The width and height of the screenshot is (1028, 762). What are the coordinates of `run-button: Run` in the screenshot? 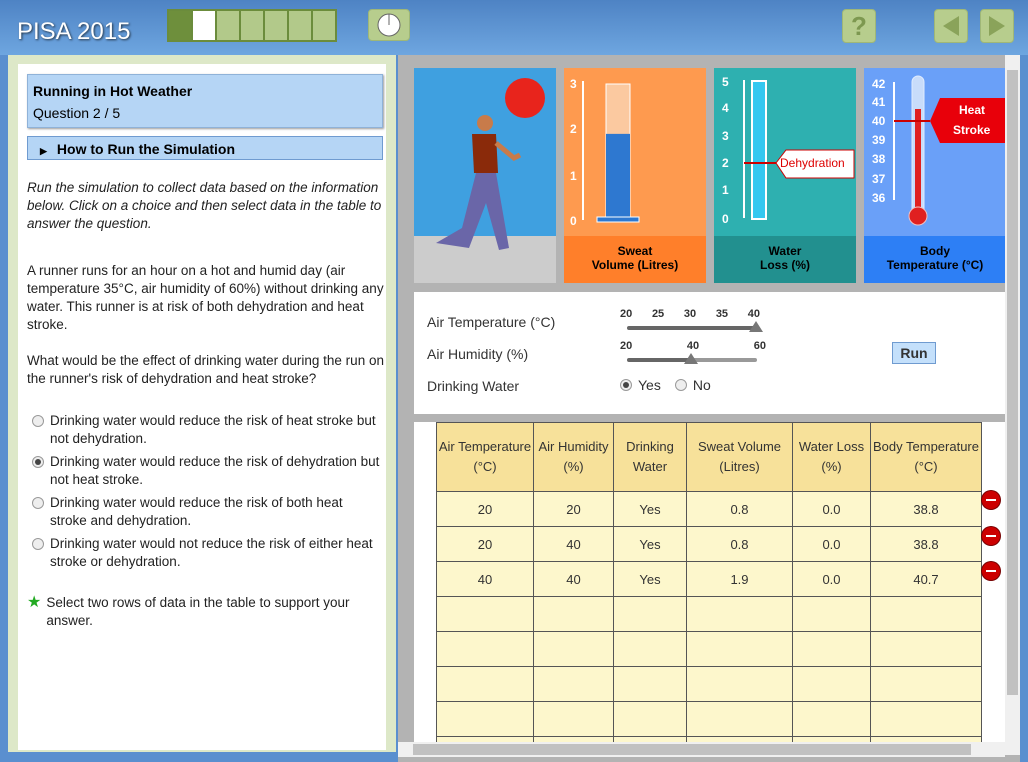 It's located at (914, 353).